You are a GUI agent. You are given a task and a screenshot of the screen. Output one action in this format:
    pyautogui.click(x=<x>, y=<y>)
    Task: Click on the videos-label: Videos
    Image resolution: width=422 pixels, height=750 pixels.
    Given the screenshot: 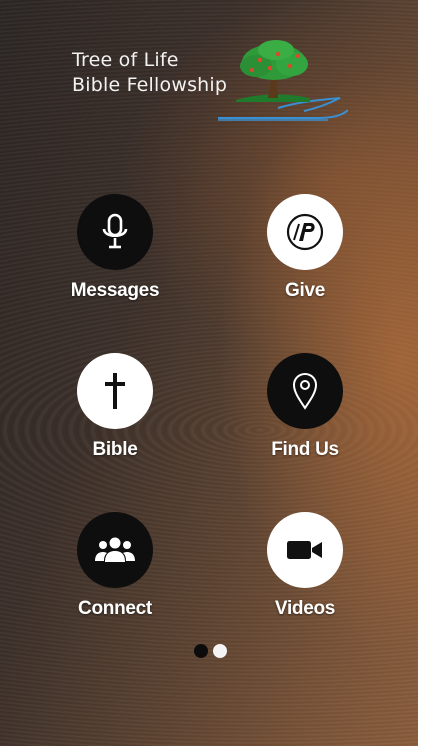 What is the action you would take?
    pyautogui.click(x=305, y=608)
    